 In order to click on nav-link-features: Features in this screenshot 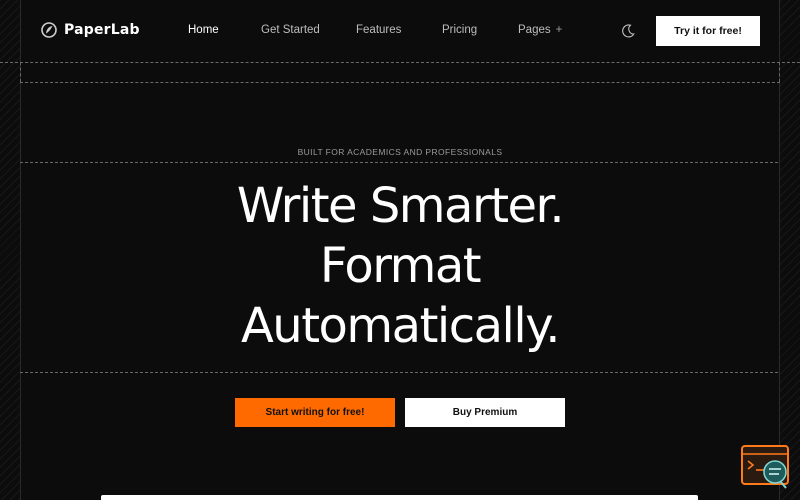, I will do `click(378, 30)`.